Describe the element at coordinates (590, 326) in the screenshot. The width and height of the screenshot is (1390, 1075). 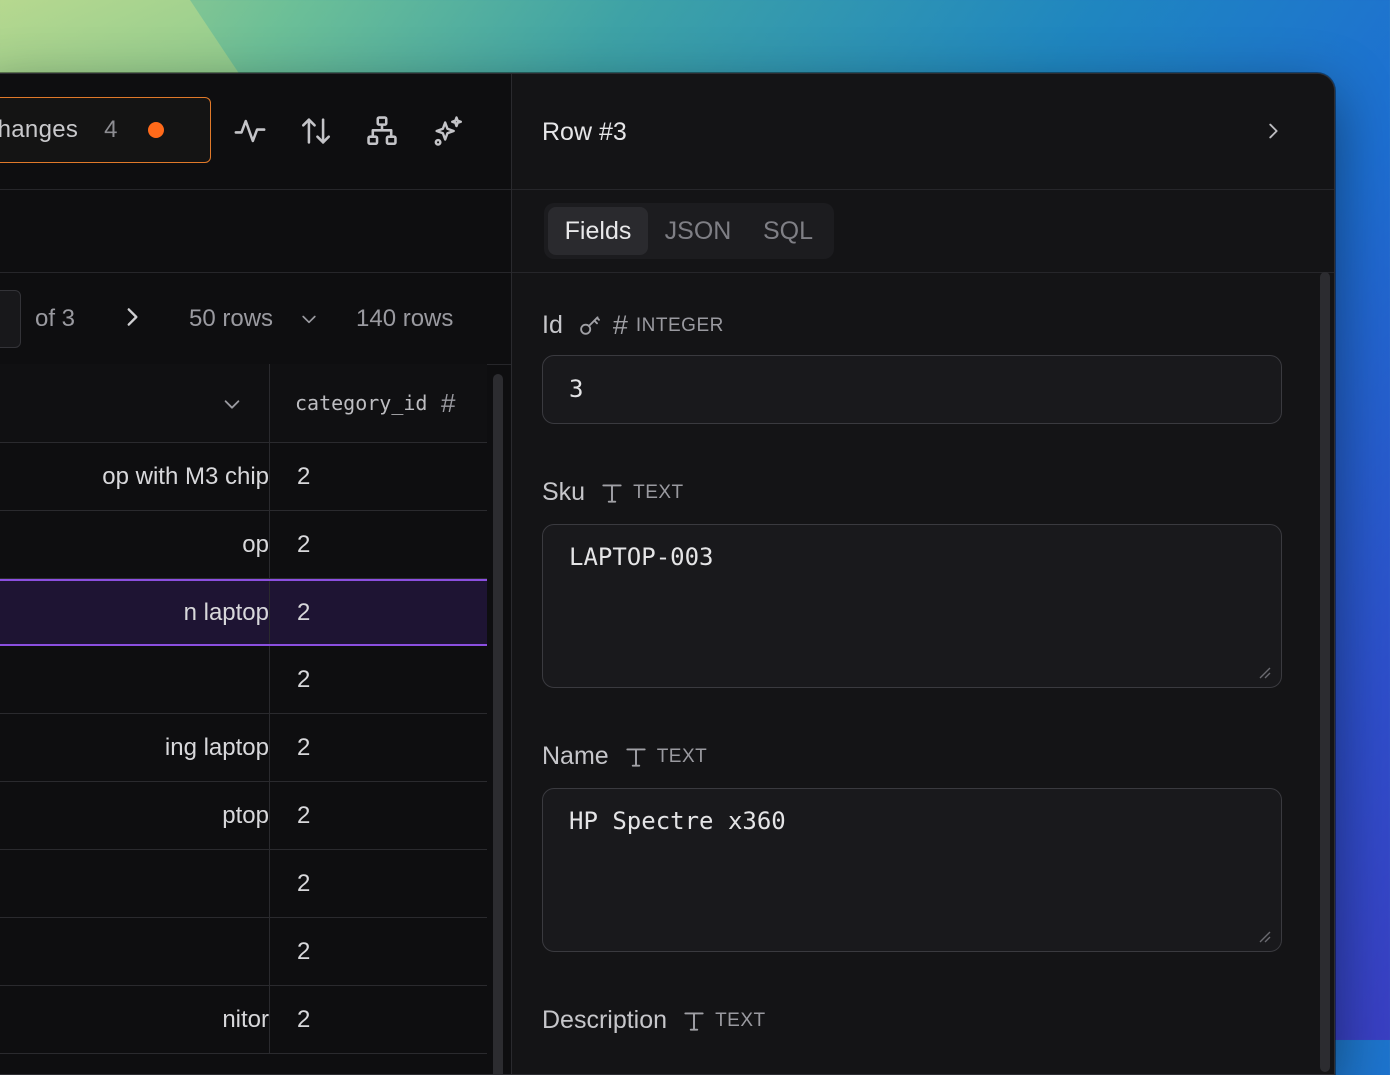
I see `primary-key-icon` at that location.